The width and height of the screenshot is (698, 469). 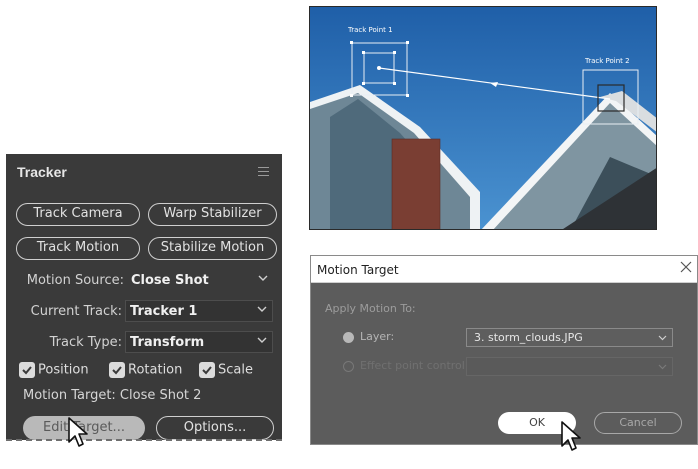 What do you see at coordinates (85, 342) in the screenshot?
I see `track-type-label: Track Type:` at bounding box center [85, 342].